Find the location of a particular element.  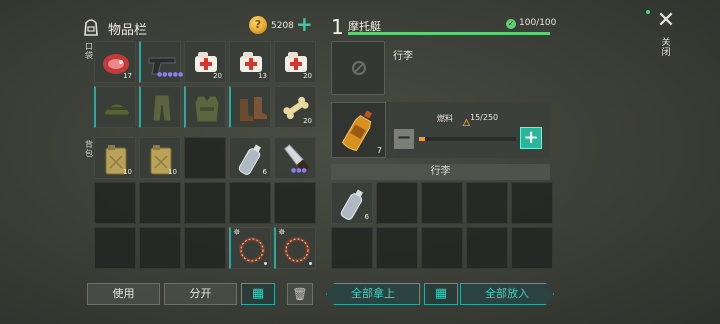

sort-grid-button: ▦ is located at coordinates (258, 294).